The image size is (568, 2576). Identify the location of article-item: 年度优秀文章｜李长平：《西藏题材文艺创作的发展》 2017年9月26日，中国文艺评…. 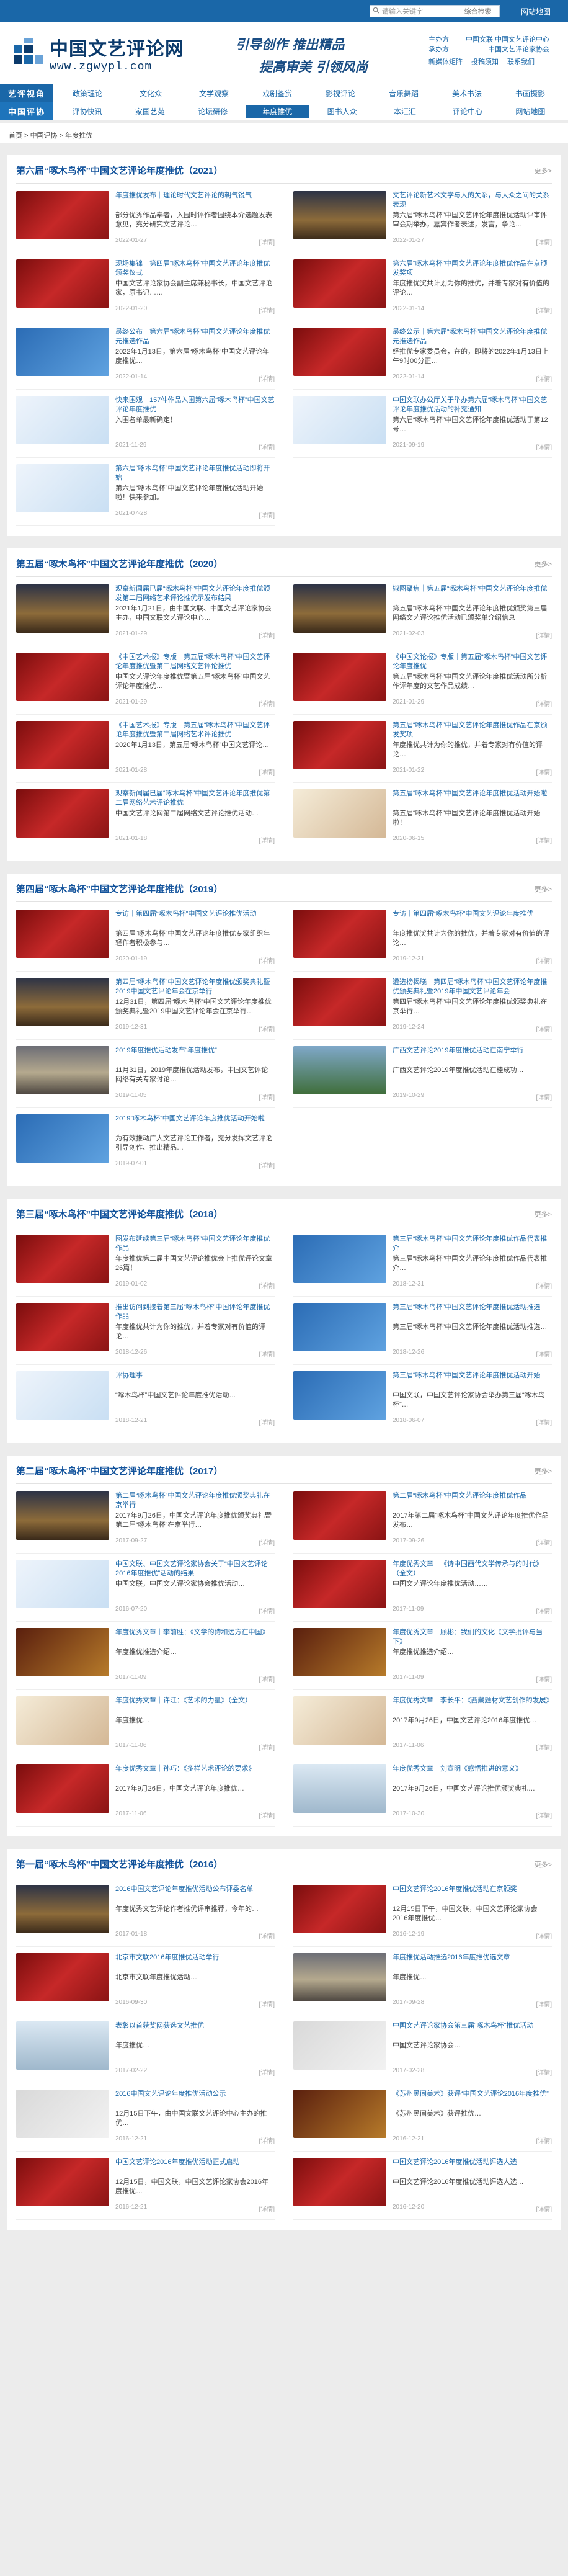
(422, 1727).